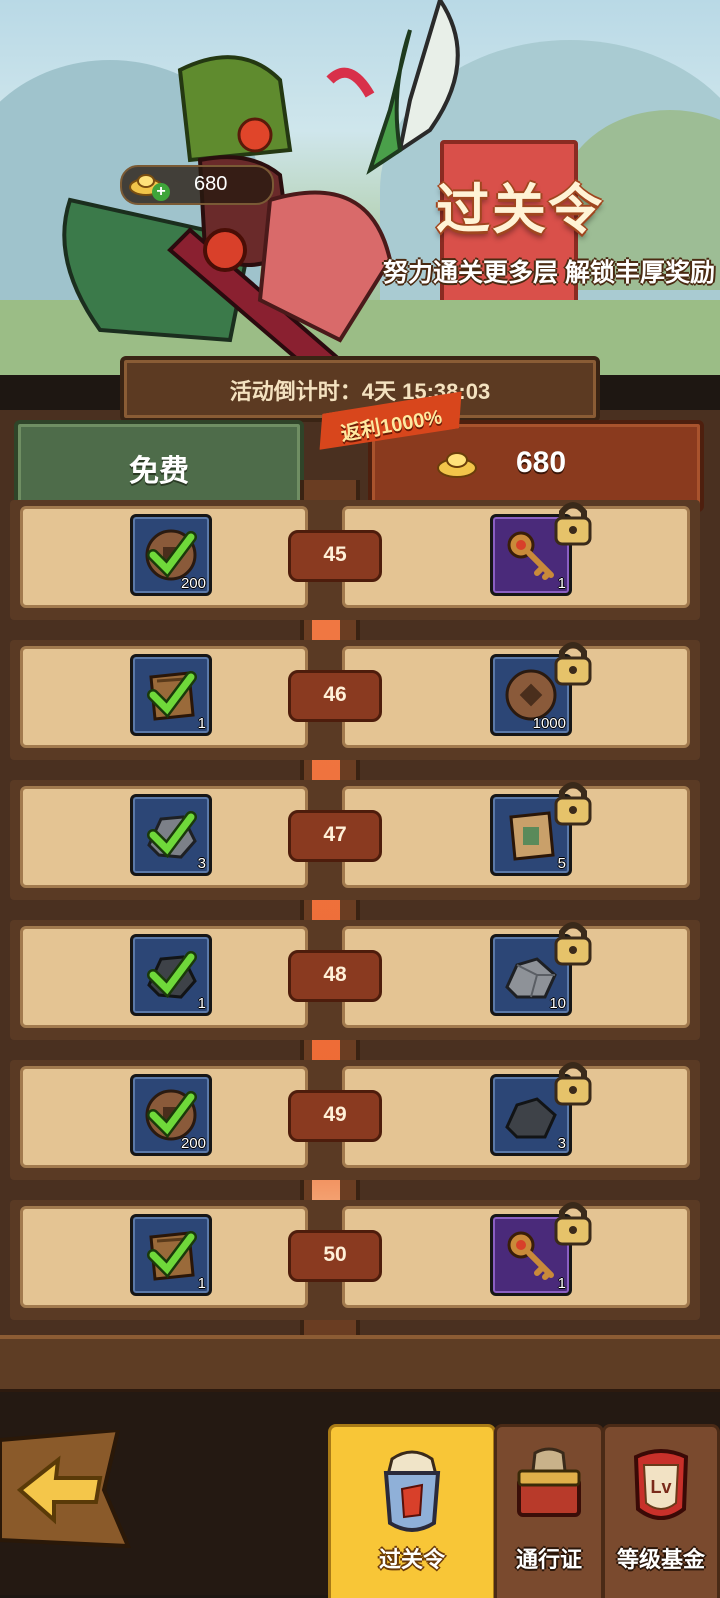 The image size is (720, 1598). Describe the element at coordinates (660, 1559) in the screenshot. I see `tab-label: 等级基金` at that location.